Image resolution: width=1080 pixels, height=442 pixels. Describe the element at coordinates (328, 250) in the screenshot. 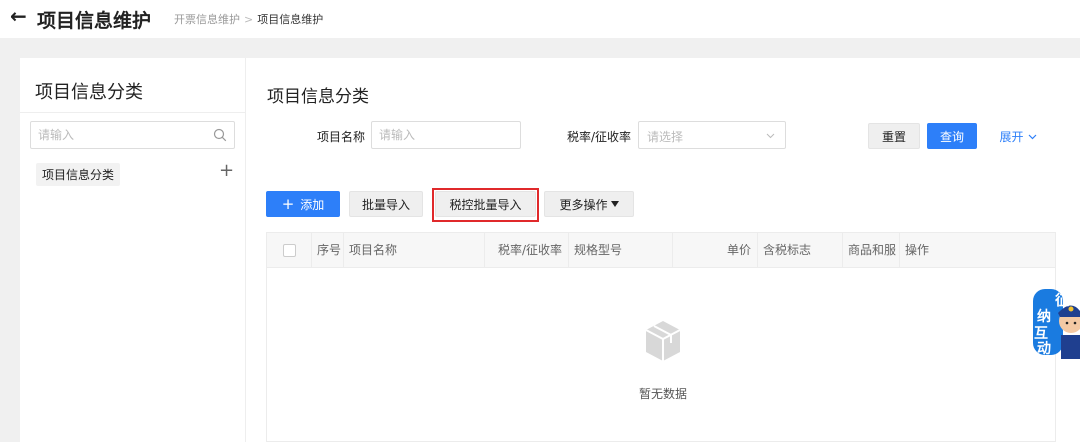

I see `col-index: 序号` at that location.